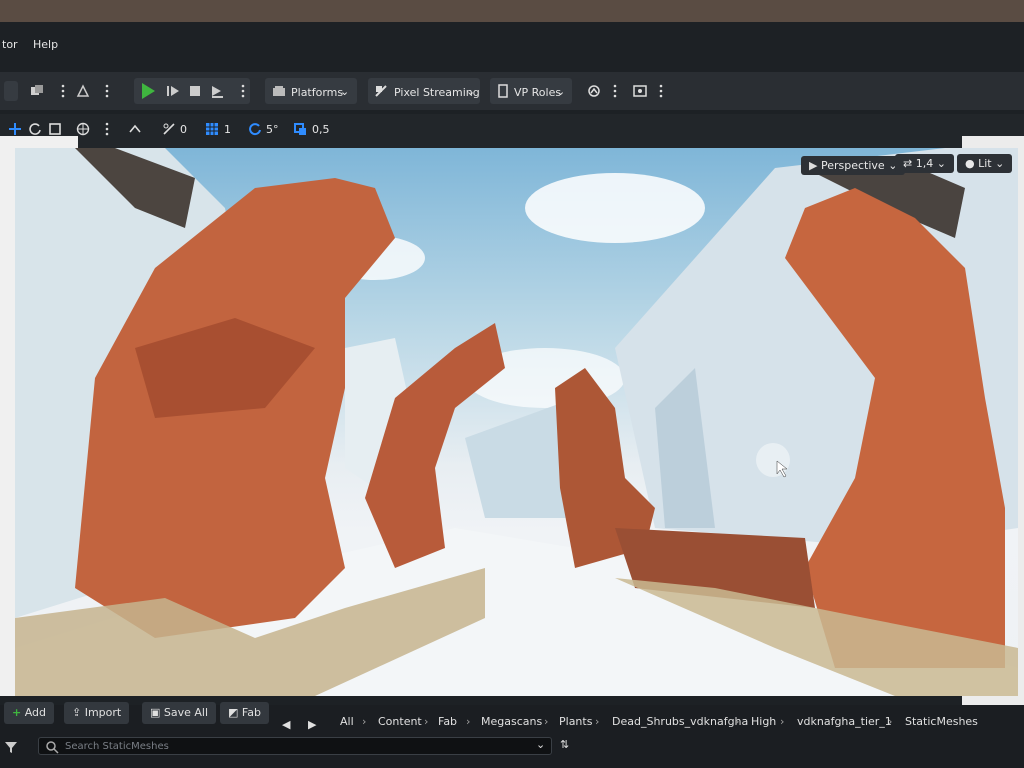  What do you see at coordinates (233, 712) in the screenshot?
I see `fab-icon: ◩` at bounding box center [233, 712].